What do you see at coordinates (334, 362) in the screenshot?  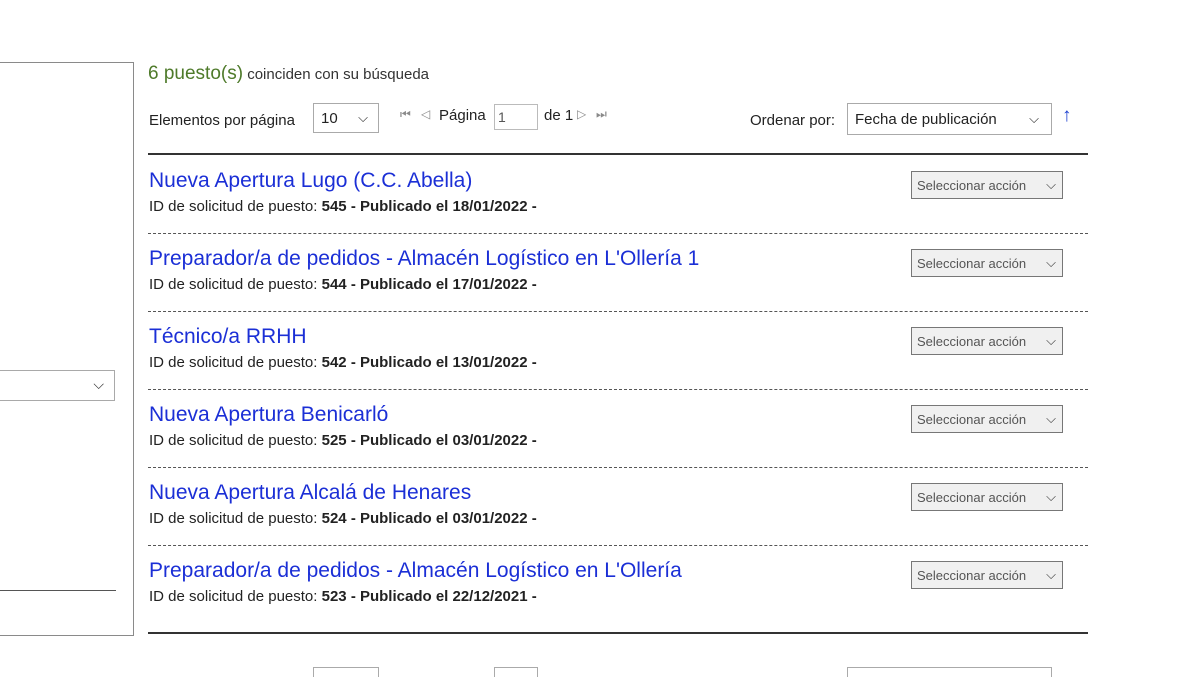 I see `job-id: 542` at bounding box center [334, 362].